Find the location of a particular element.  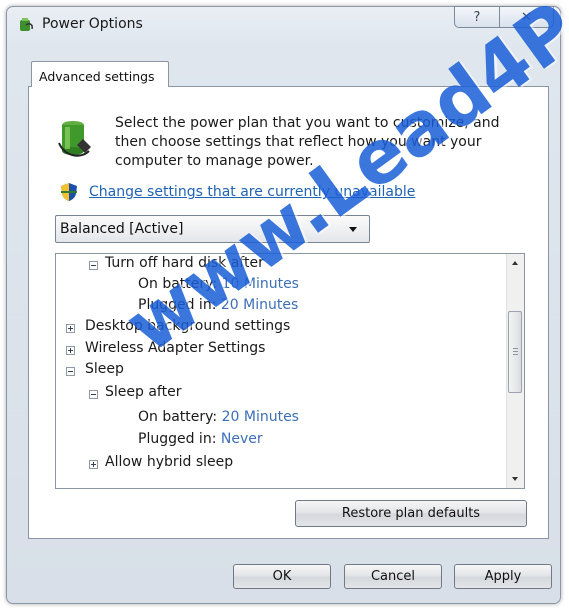

power-options-icon is located at coordinates (26, 24).